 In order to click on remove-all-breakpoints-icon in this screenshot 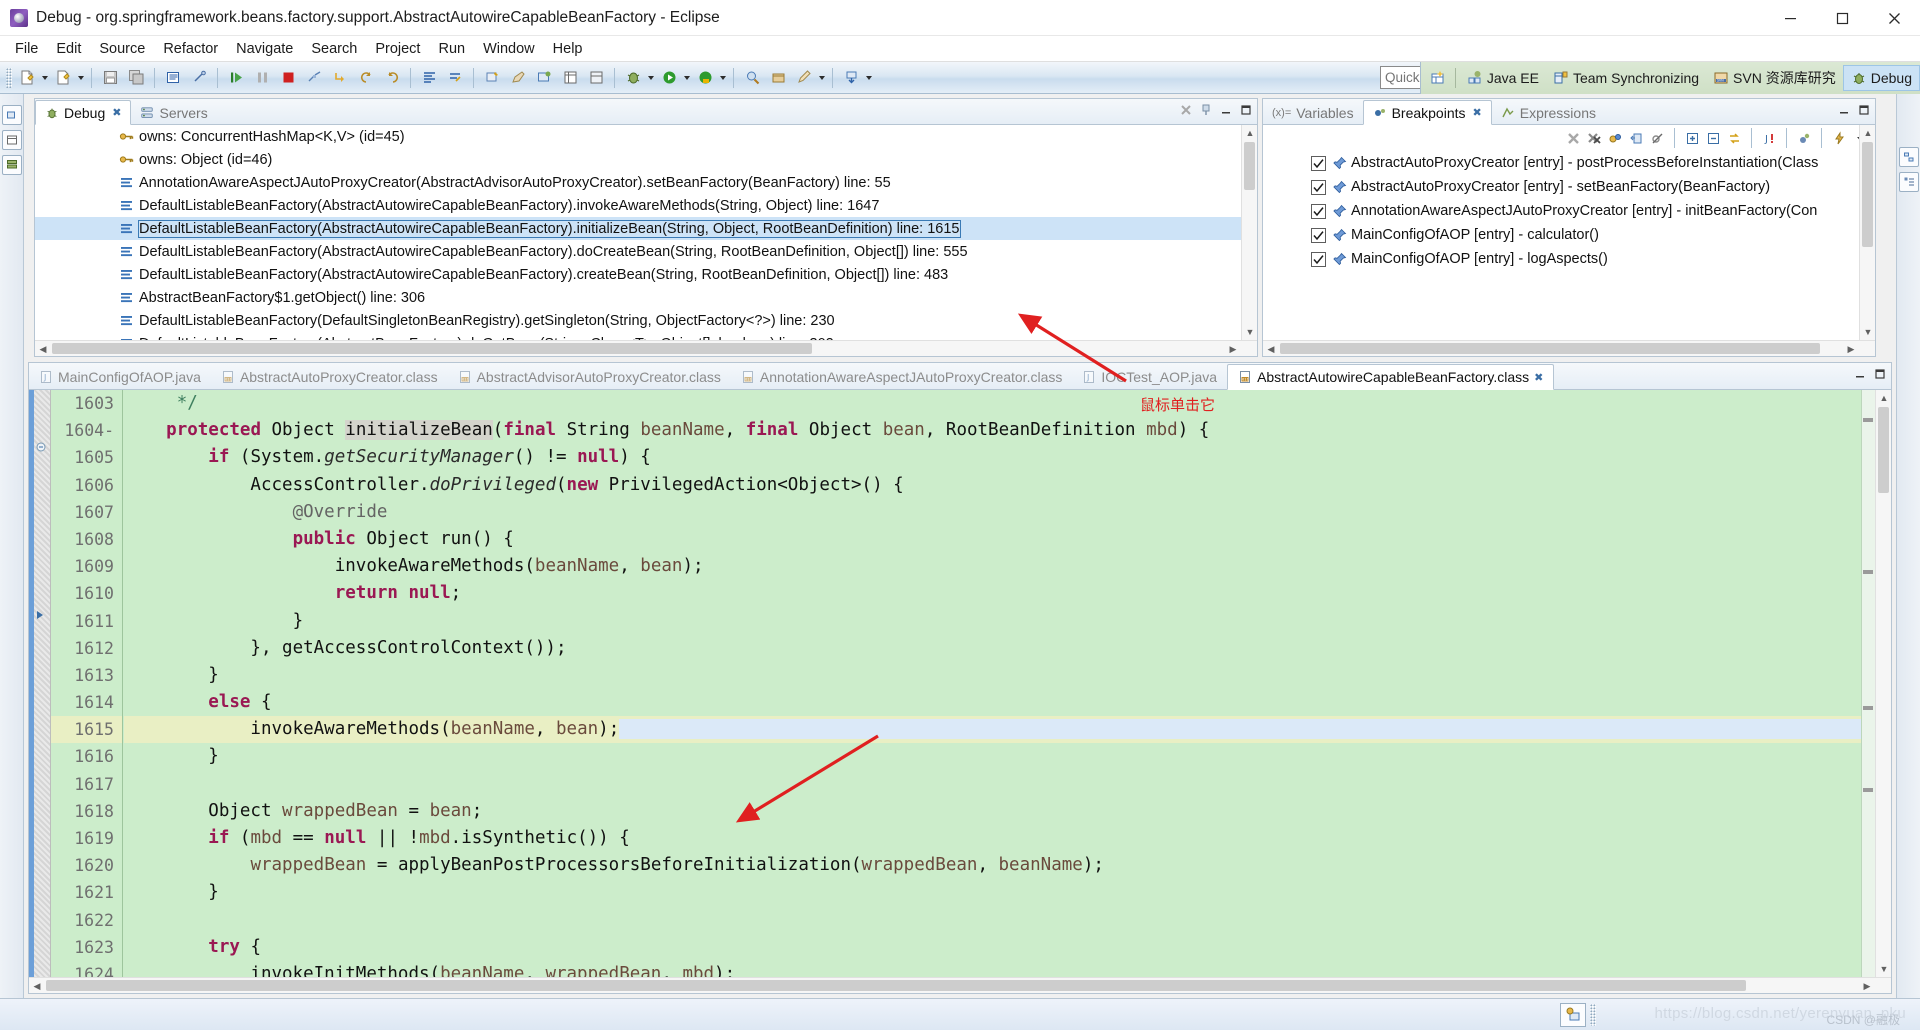, I will do `click(1594, 138)`.